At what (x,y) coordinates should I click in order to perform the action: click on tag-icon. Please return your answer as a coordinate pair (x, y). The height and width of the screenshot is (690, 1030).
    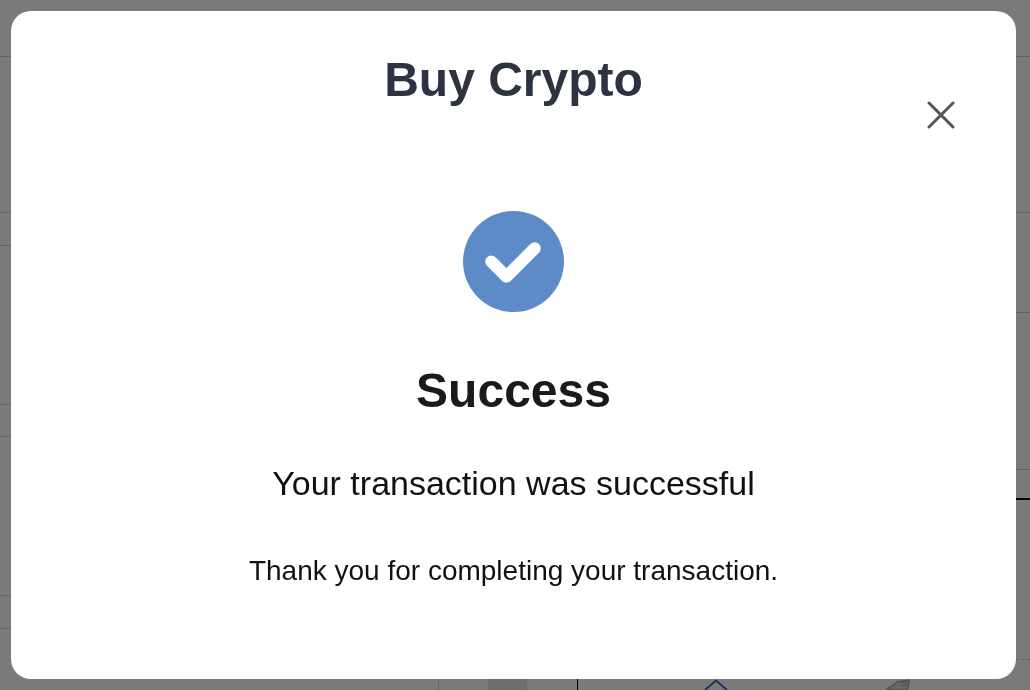
    Looking at the image, I should click on (898, 684).